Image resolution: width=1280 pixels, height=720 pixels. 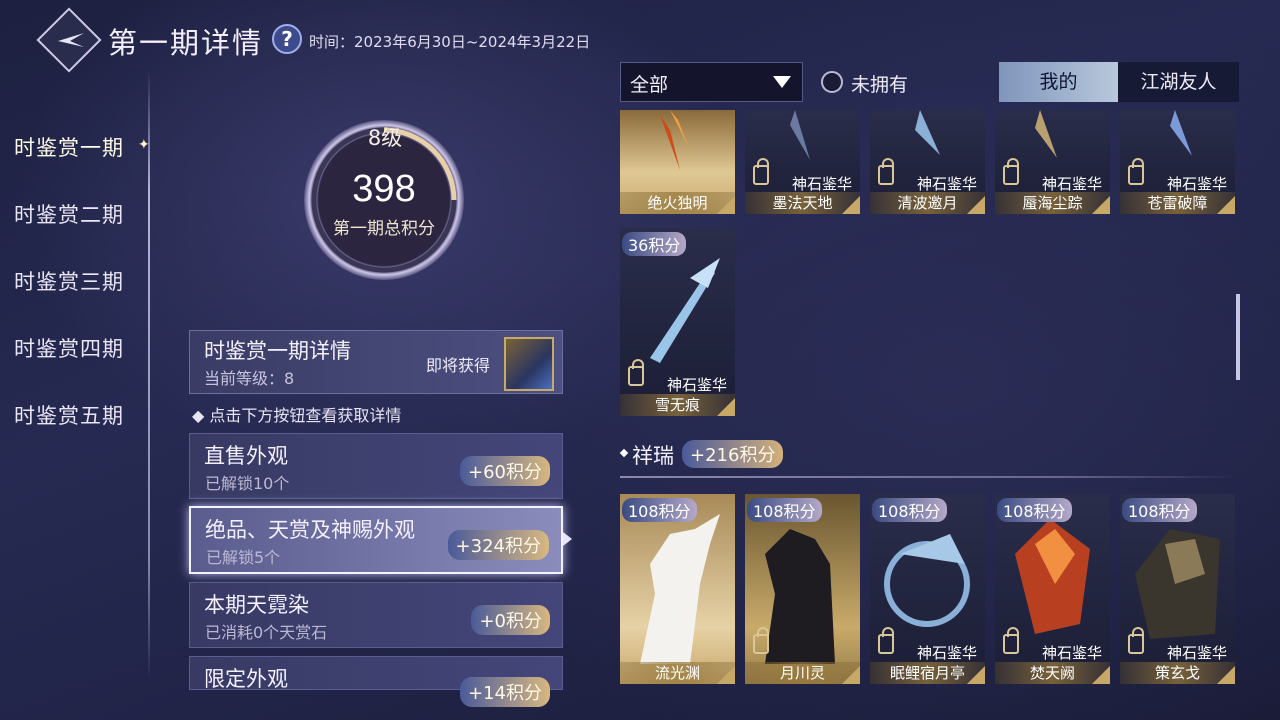 I want to click on sidebar-divider, so click(x=149, y=375).